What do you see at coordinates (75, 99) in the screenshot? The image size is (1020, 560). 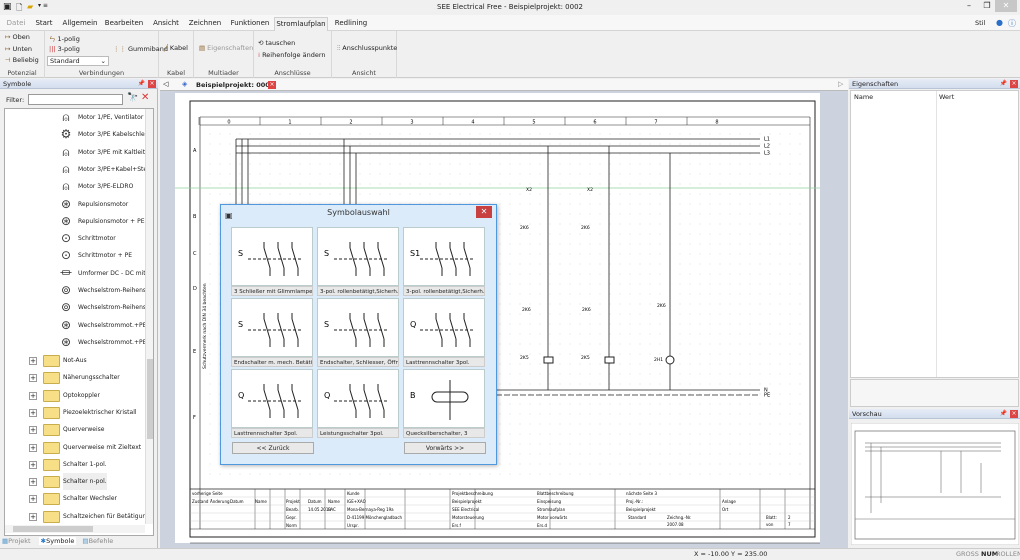 I see `filter-input` at bounding box center [75, 99].